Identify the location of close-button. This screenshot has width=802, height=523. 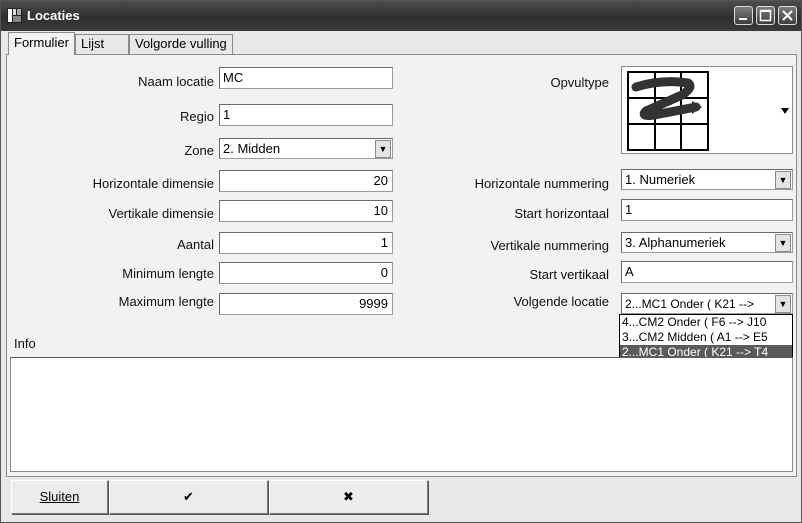
(787, 15).